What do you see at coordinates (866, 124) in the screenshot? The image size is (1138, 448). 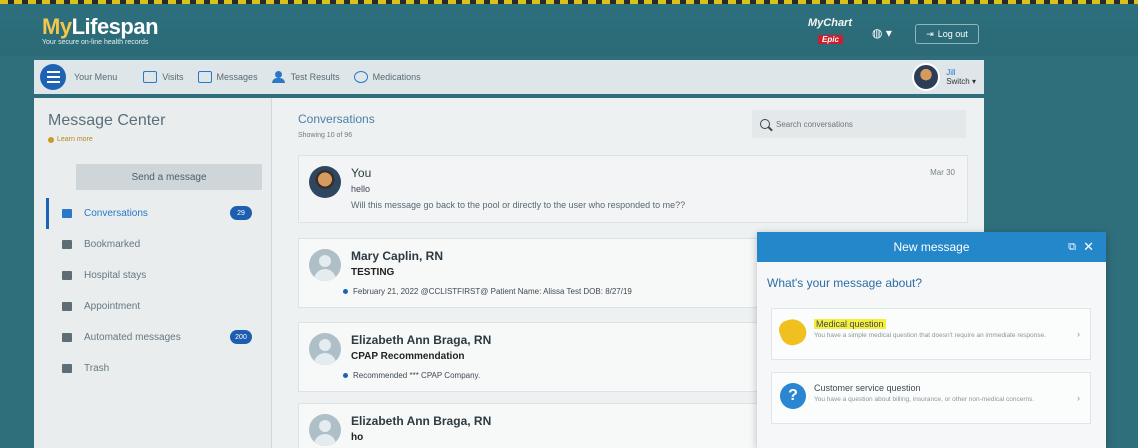 I see `search-input` at bounding box center [866, 124].